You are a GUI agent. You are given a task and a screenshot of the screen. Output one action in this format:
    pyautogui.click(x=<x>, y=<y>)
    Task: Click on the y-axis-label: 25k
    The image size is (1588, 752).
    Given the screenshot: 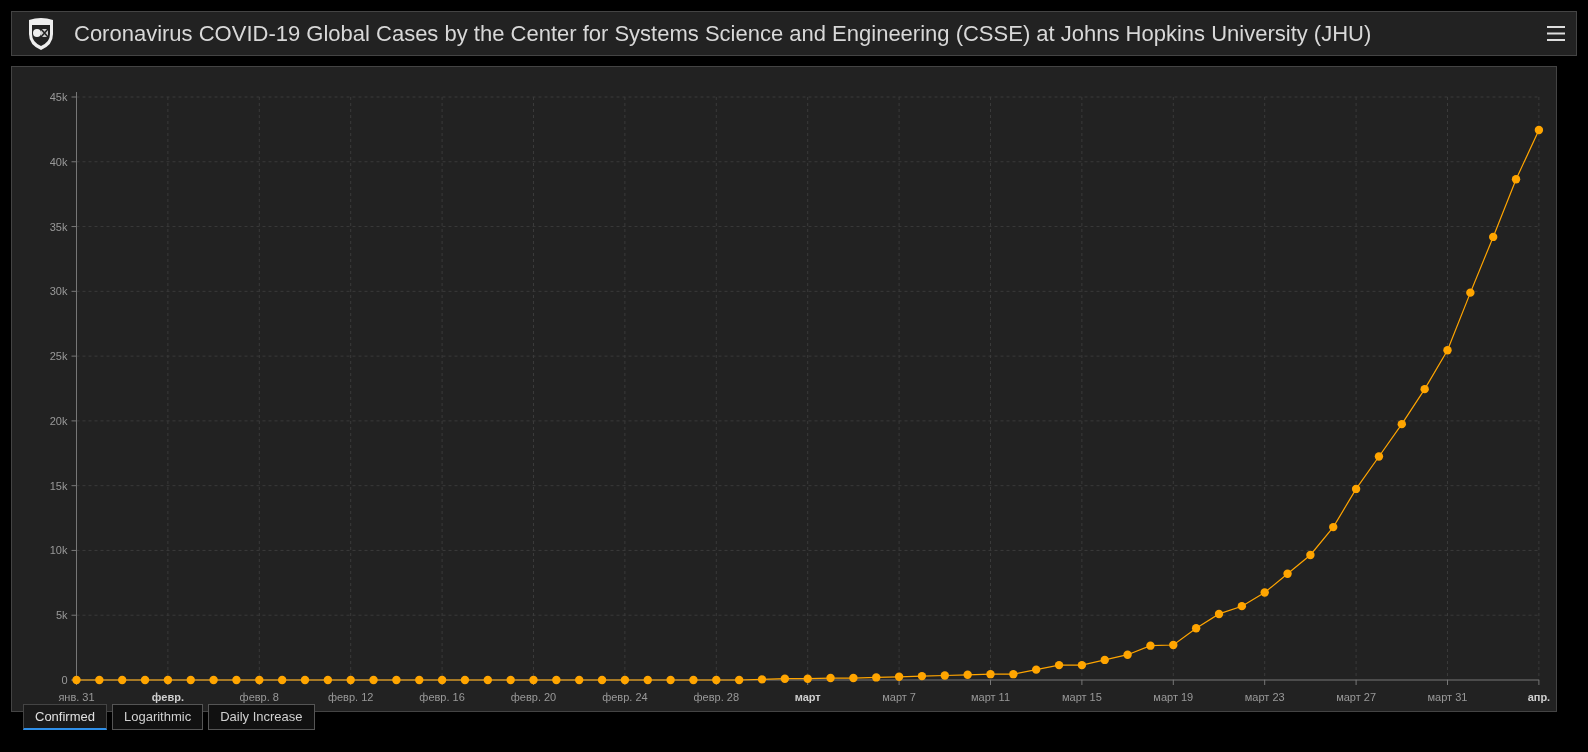 What is the action you would take?
    pyautogui.click(x=58, y=356)
    